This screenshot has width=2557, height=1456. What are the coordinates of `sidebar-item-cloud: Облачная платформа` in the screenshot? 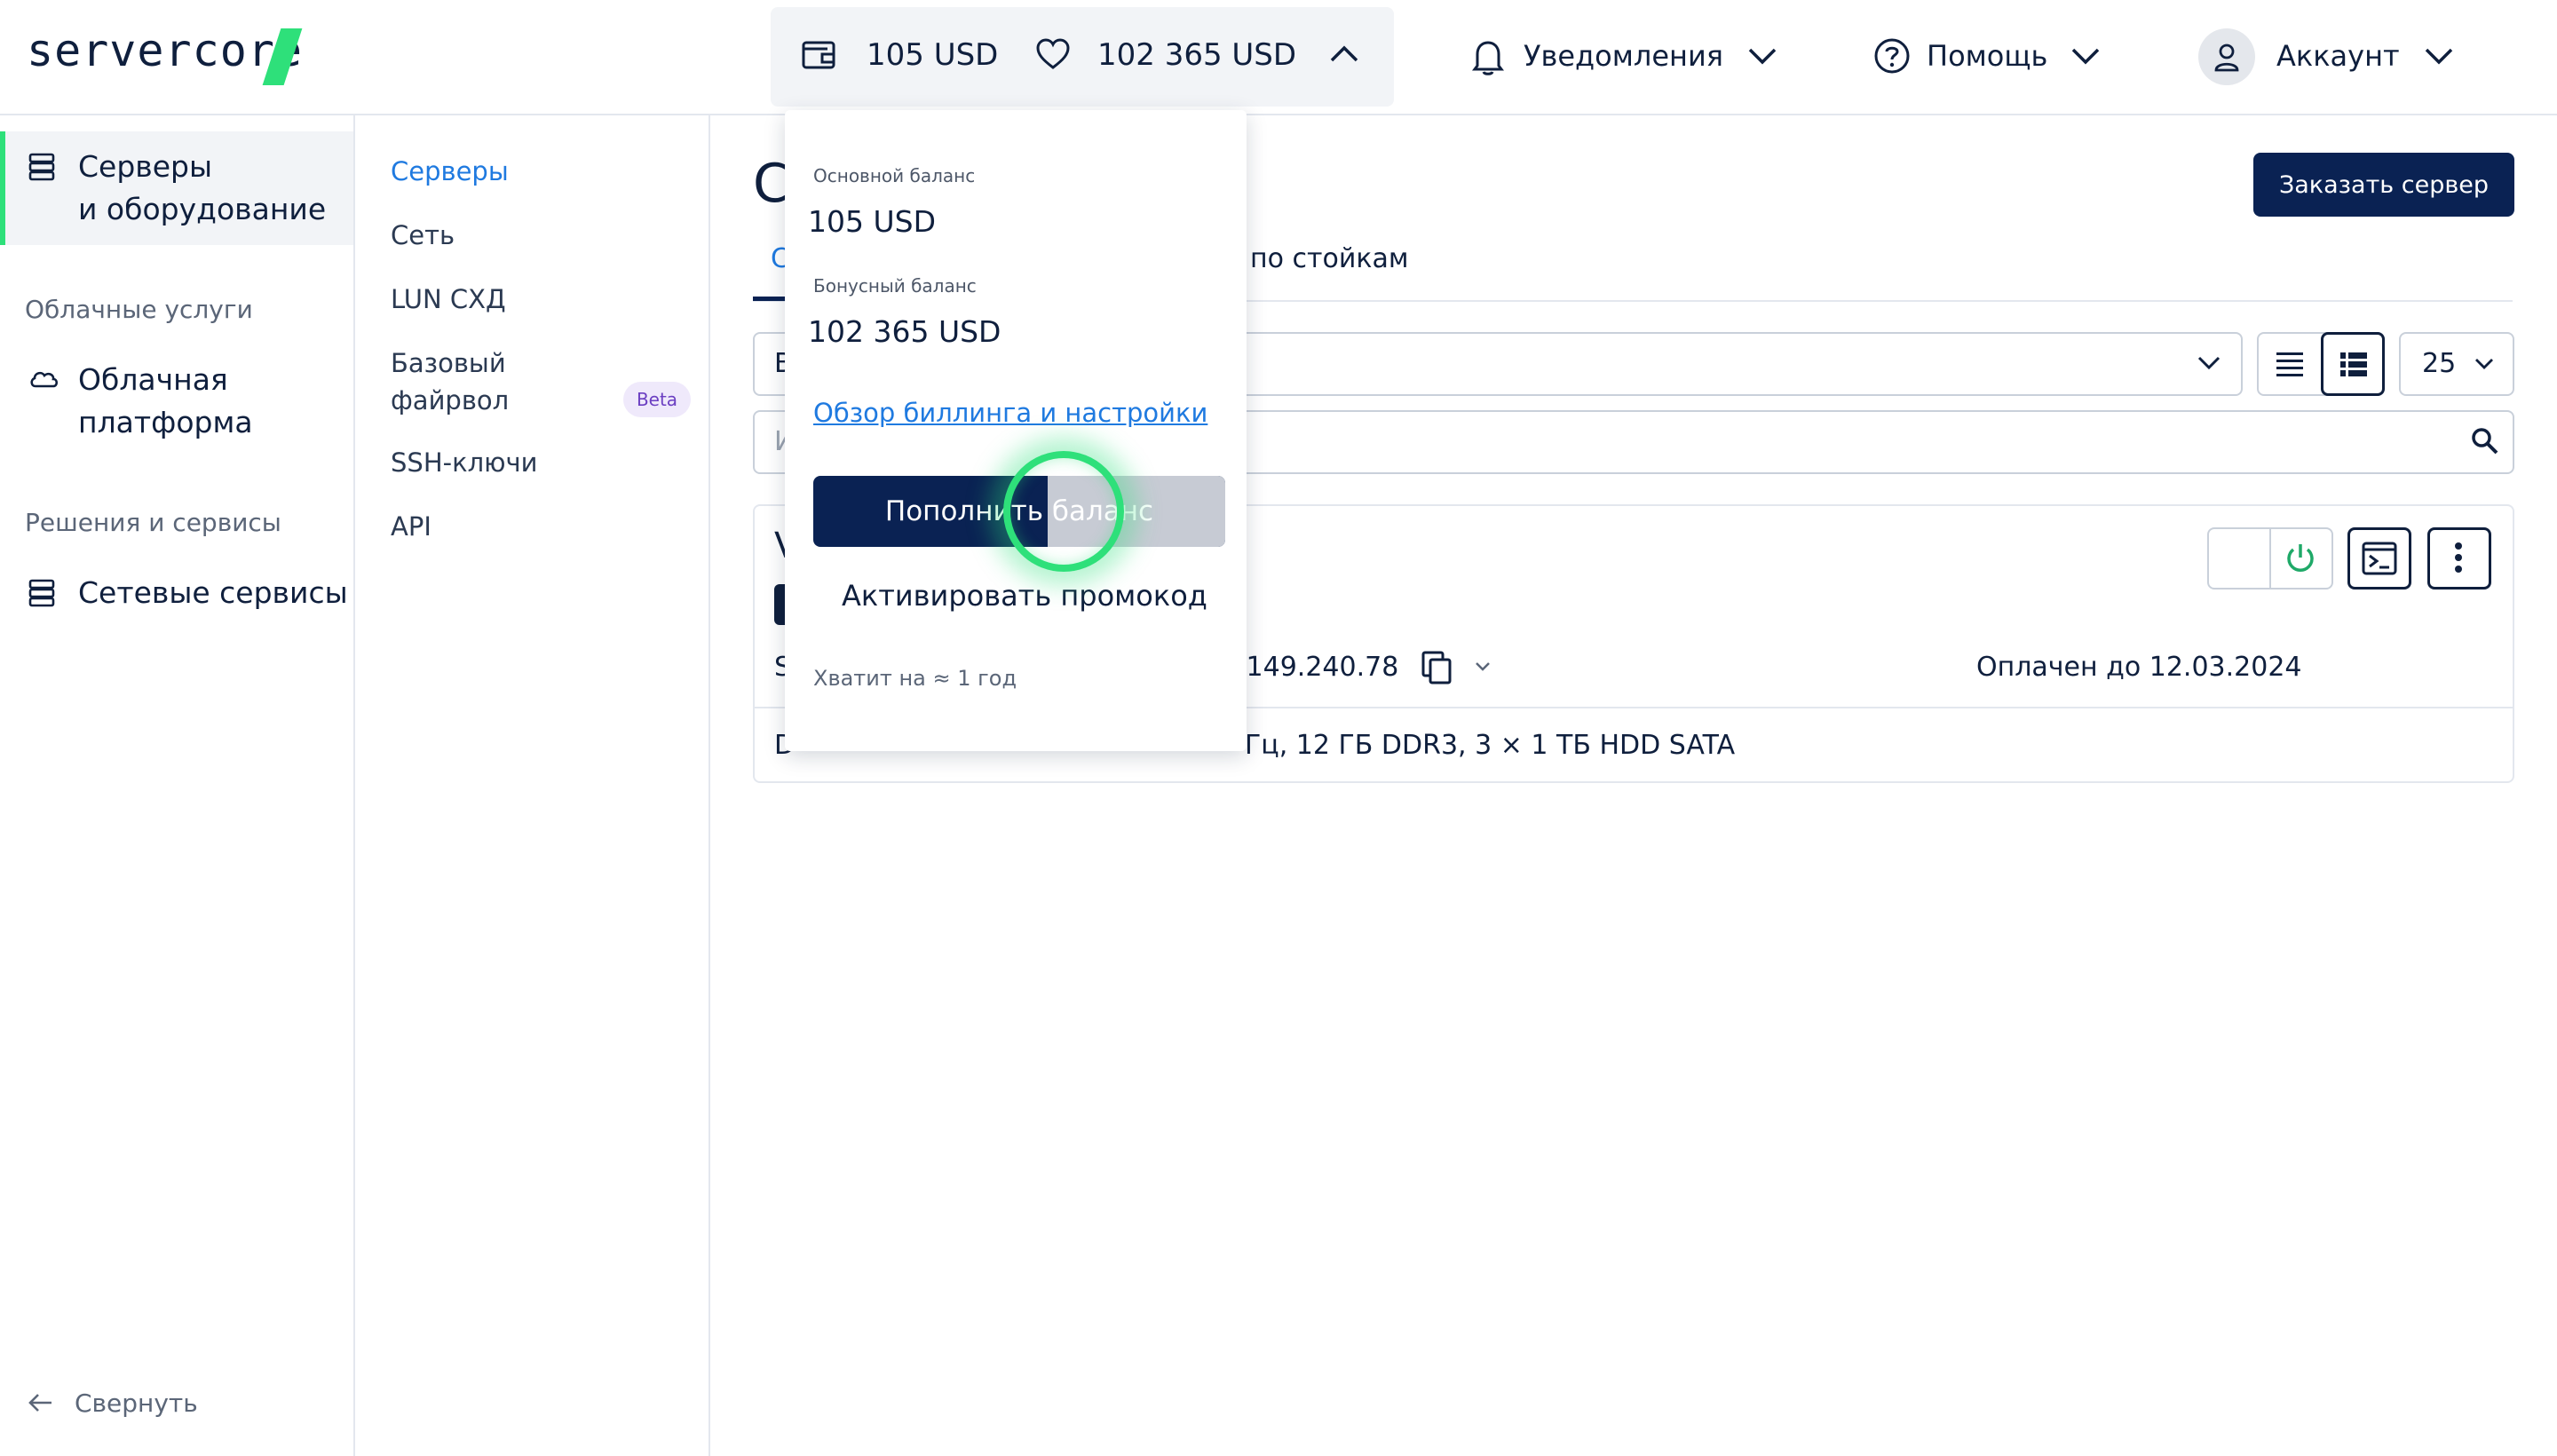 It's located at (165, 401).